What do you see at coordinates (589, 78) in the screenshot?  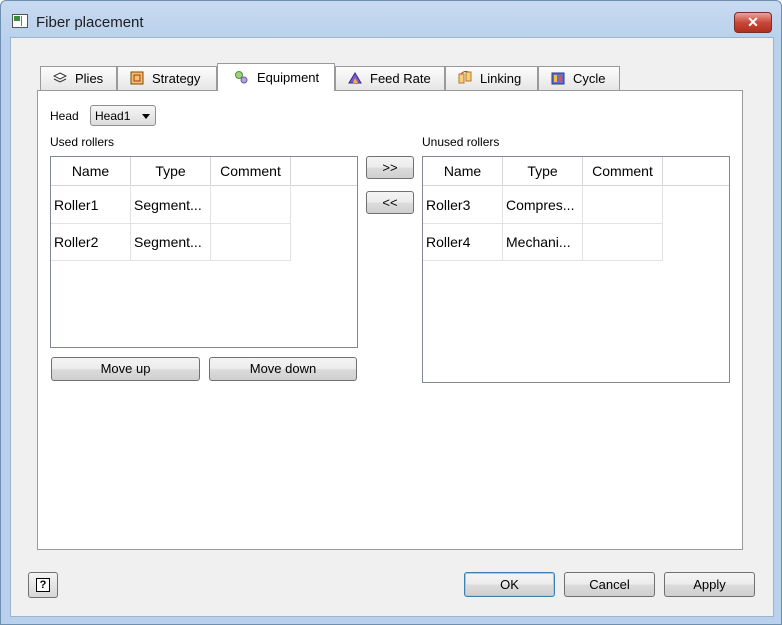 I see `tab-label: Cycle` at bounding box center [589, 78].